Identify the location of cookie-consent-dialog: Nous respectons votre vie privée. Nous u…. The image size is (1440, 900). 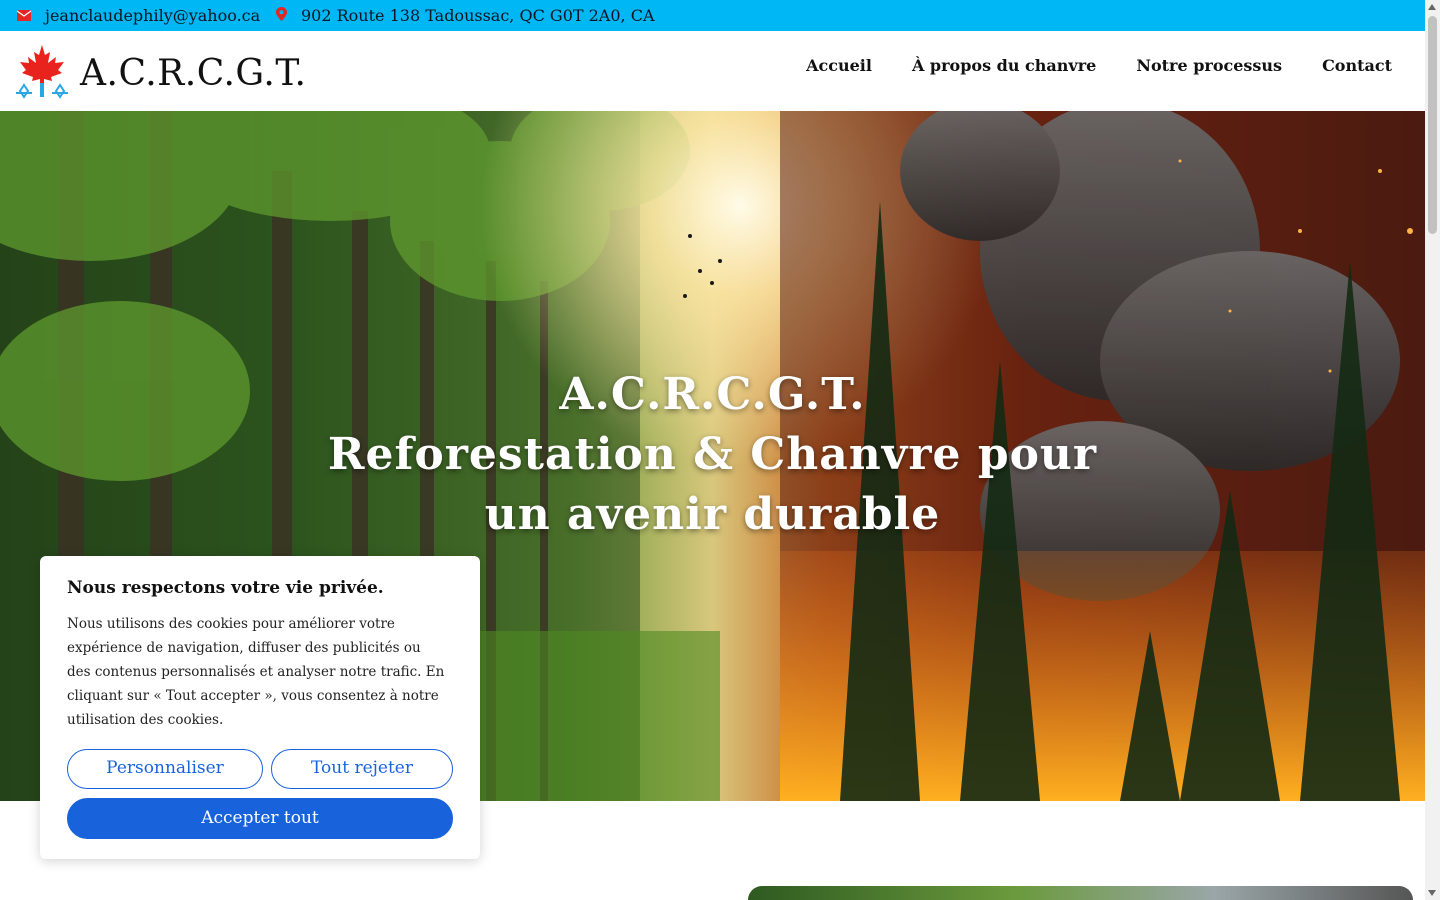
(260, 707).